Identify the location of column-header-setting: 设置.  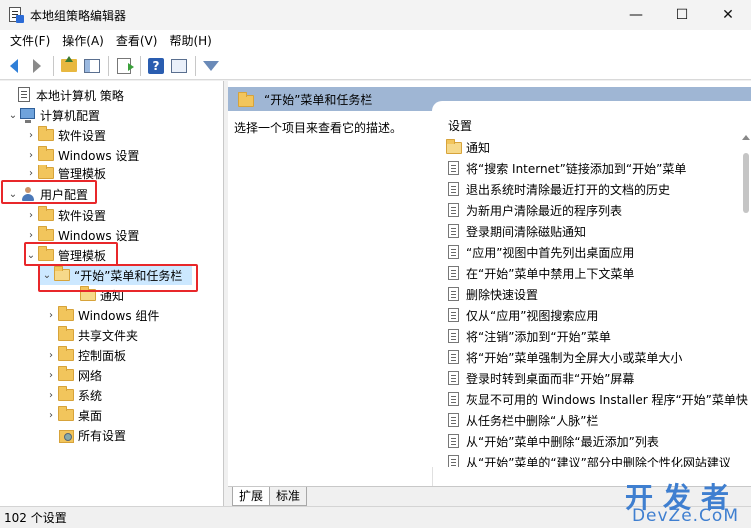
(460, 125).